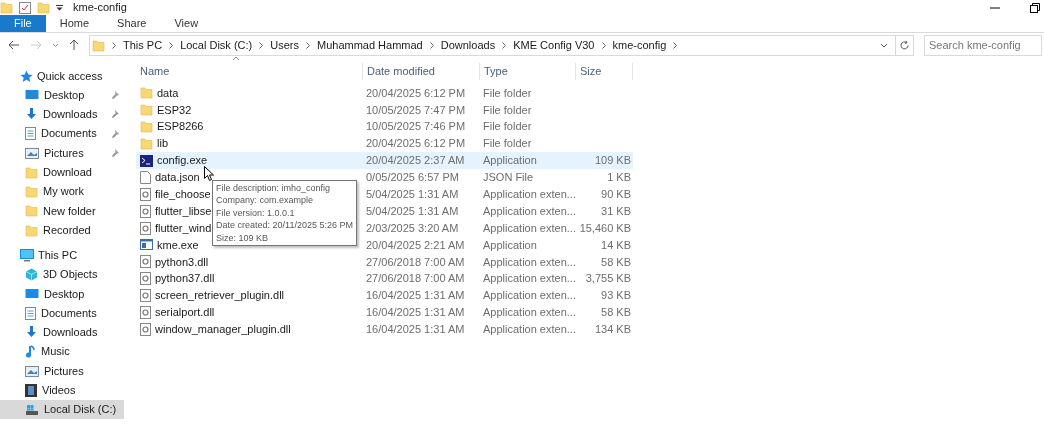 Image resolution: width=1044 pixels, height=424 pixels. Describe the element at coordinates (62, 230) in the screenshot. I see `nav-item: Recorded` at that location.